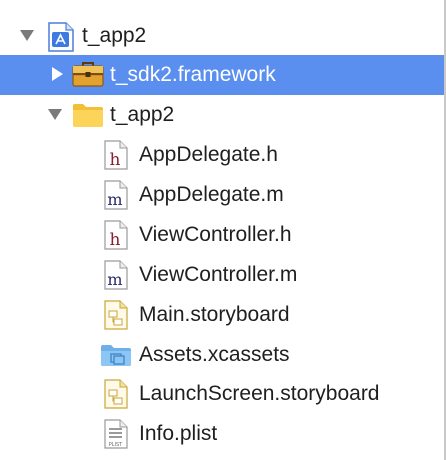 The height and width of the screenshot is (460, 446). I want to click on asset-catalog-folder-icon, so click(116, 357).